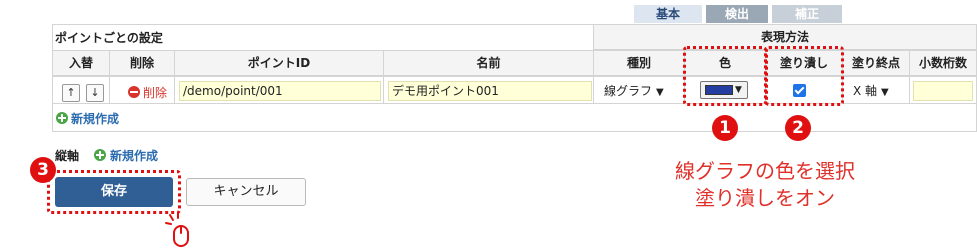  I want to click on move-up-button: ↑, so click(71, 93).